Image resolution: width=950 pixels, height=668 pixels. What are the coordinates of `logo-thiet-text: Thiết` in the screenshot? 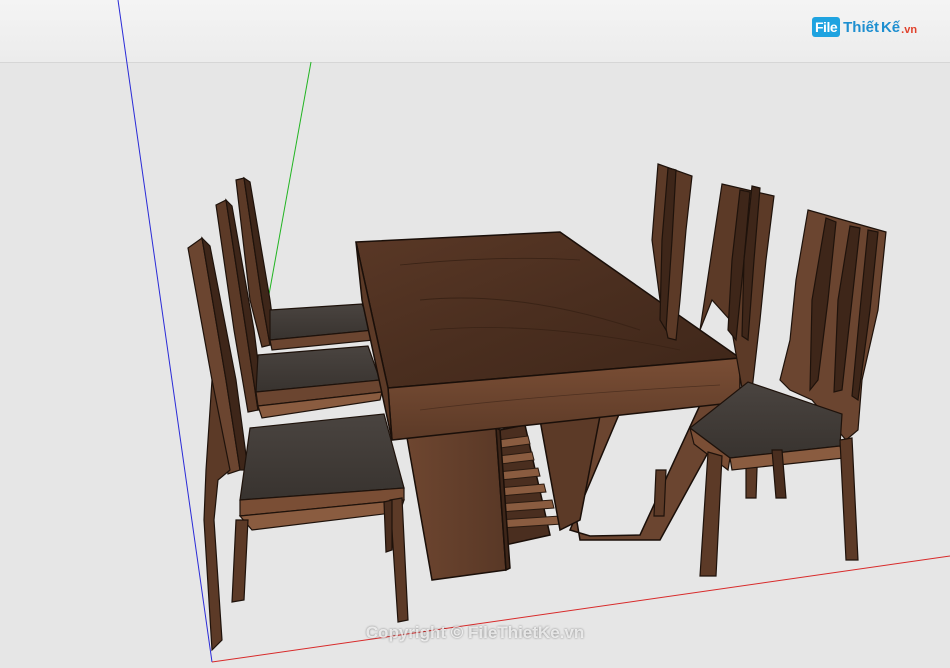 It's located at (861, 27).